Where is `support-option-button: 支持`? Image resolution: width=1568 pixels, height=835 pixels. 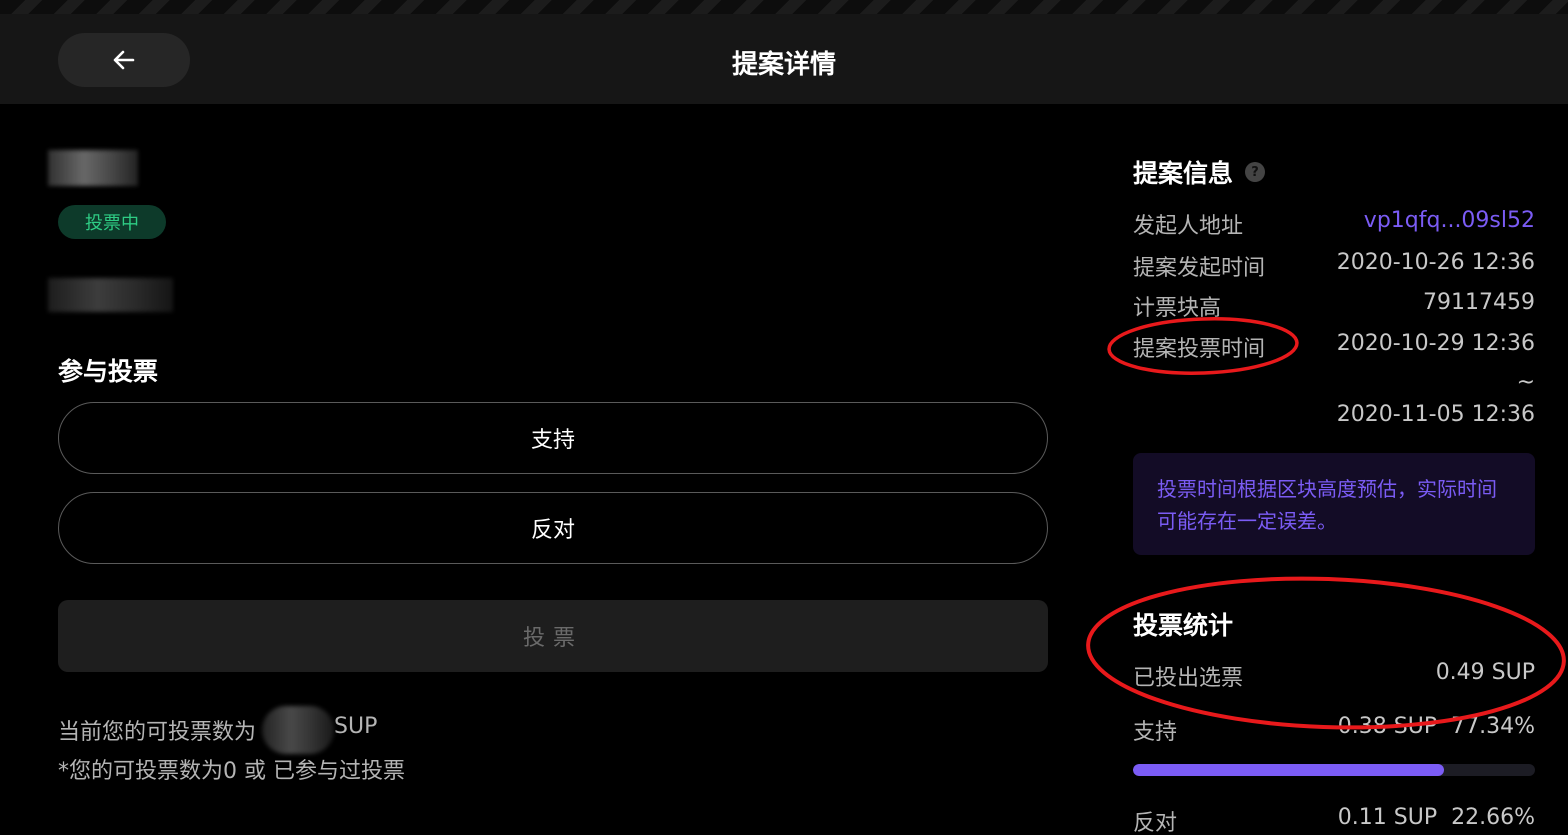 support-option-button: 支持 is located at coordinates (553, 438).